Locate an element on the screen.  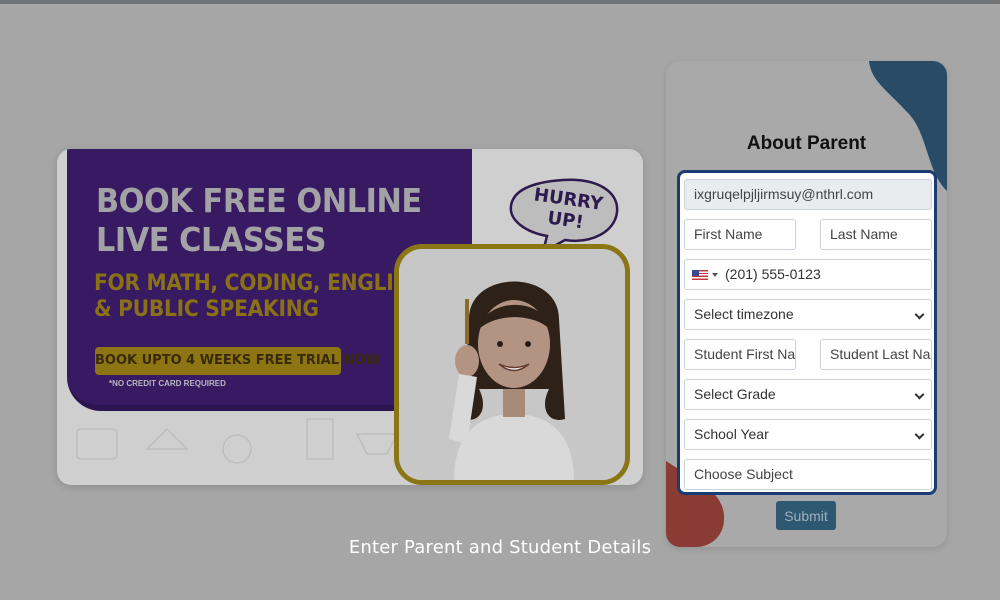
no-credit-card-note: *NO CREDIT CARD REQUIRED is located at coordinates (167, 383).